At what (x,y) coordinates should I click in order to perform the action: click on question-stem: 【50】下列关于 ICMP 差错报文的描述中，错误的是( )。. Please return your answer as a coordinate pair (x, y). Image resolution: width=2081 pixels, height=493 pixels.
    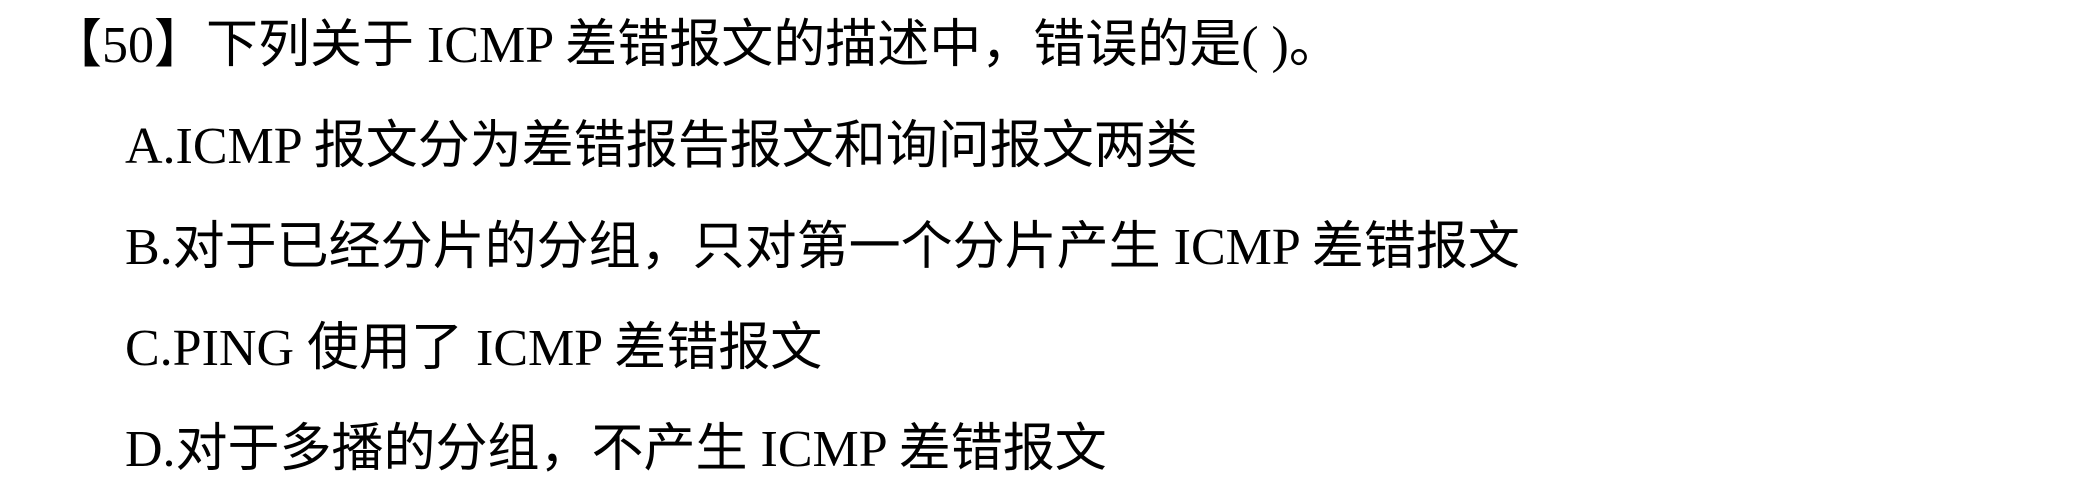
    Looking at the image, I should click on (695, 45).